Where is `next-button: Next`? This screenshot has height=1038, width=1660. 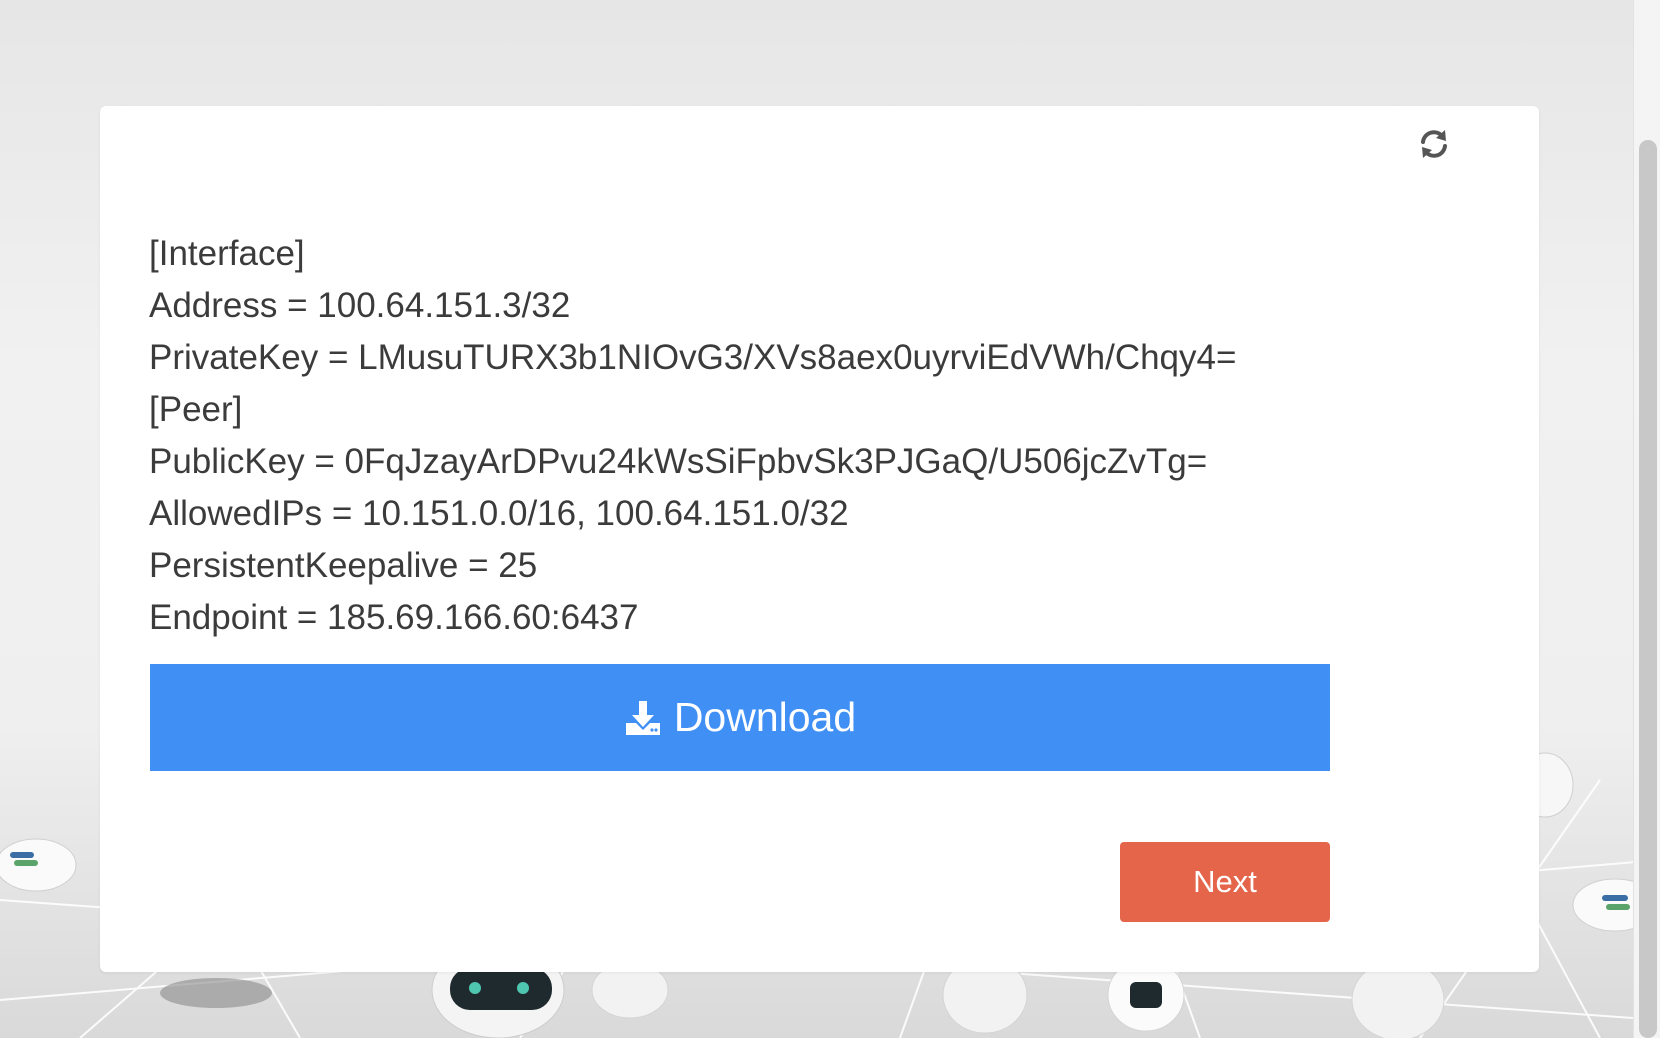
next-button: Next is located at coordinates (1225, 882).